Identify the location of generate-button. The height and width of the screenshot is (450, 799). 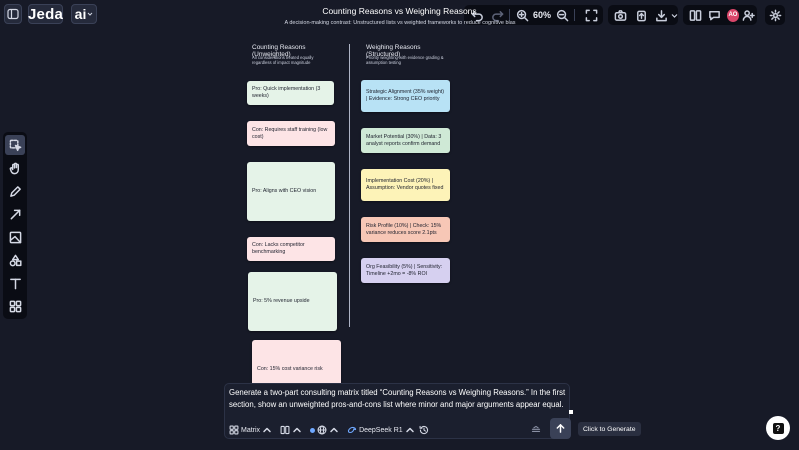
(560, 428).